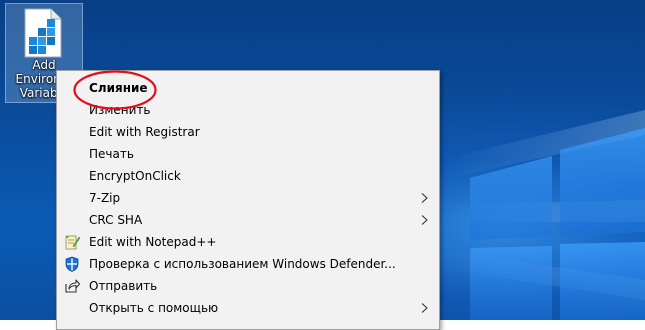 Image resolution: width=645 pixels, height=330 pixels. I want to click on menu-item-edit: Изменить, so click(248, 110).